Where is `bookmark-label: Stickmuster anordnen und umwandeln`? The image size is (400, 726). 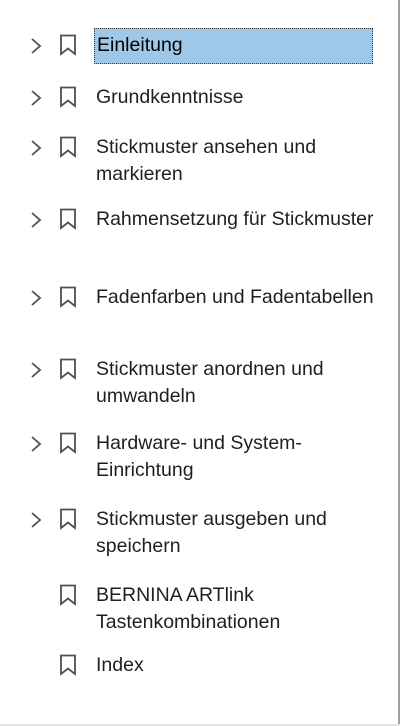 bookmark-label: Stickmuster anordnen und umwandeln is located at coordinates (236, 383).